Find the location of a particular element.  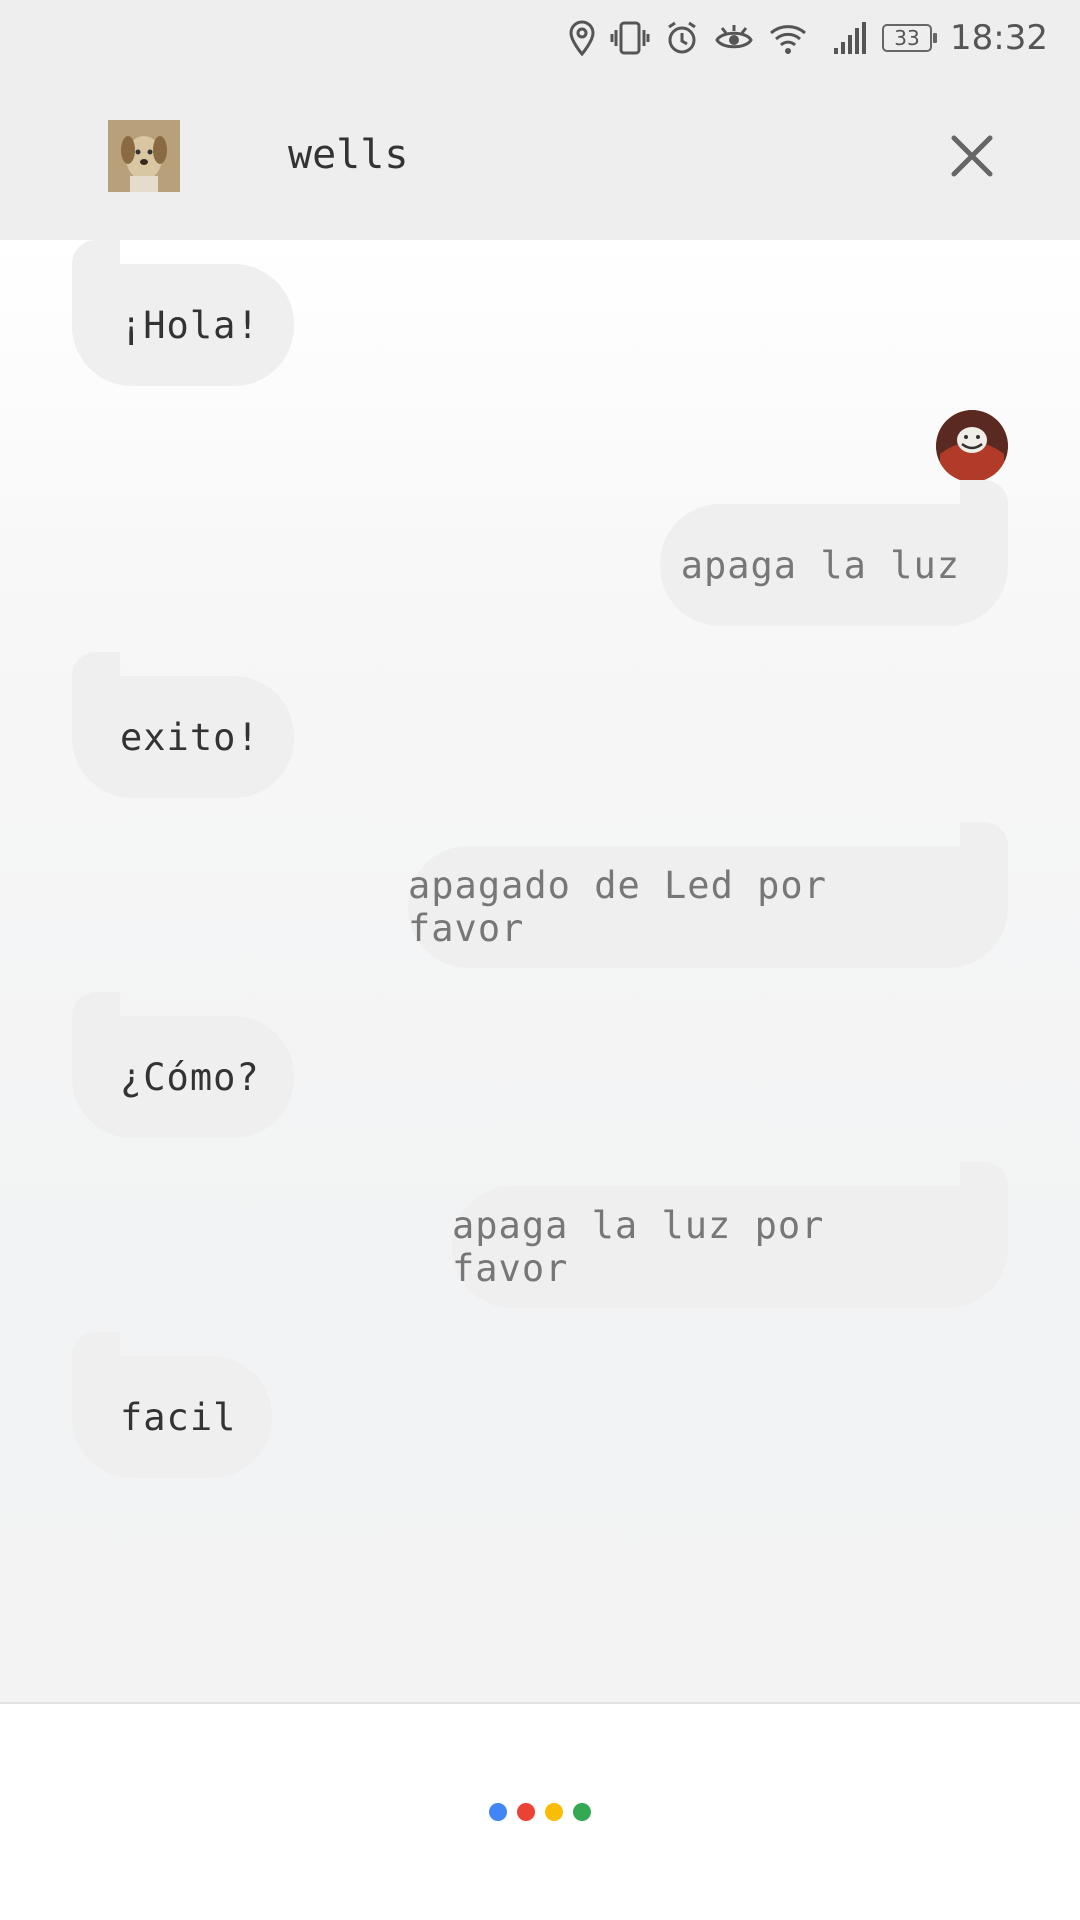

message-text: facil is located at coordinates (178, 1417).